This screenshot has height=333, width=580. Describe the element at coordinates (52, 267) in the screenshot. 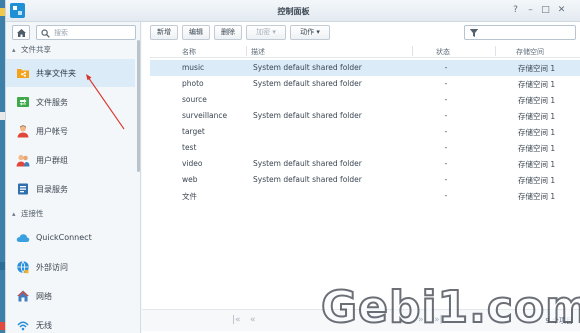

I see `sidebar-item-label: 外部访问` at that location.